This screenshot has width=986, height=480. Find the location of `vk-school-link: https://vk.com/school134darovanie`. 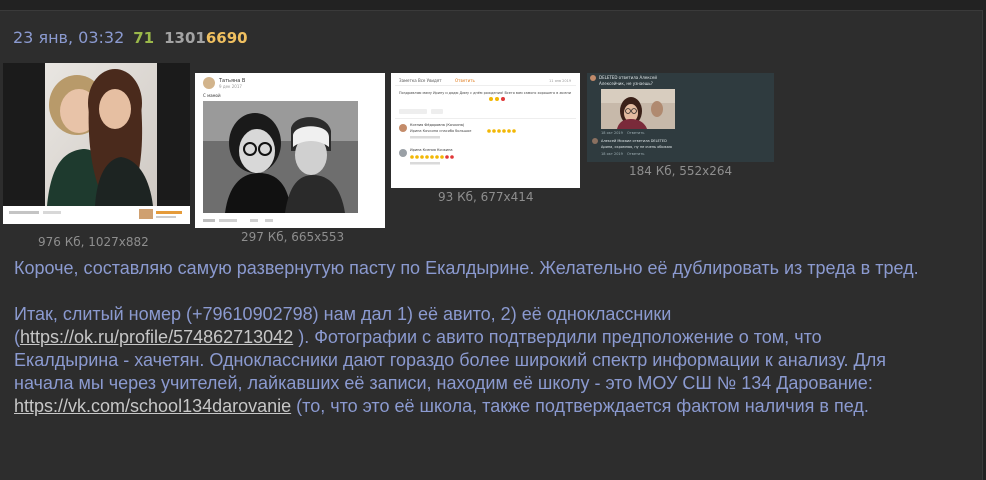

vk-school-link: https://vk.com/school134darovanie is located at coordinates (152, 406).